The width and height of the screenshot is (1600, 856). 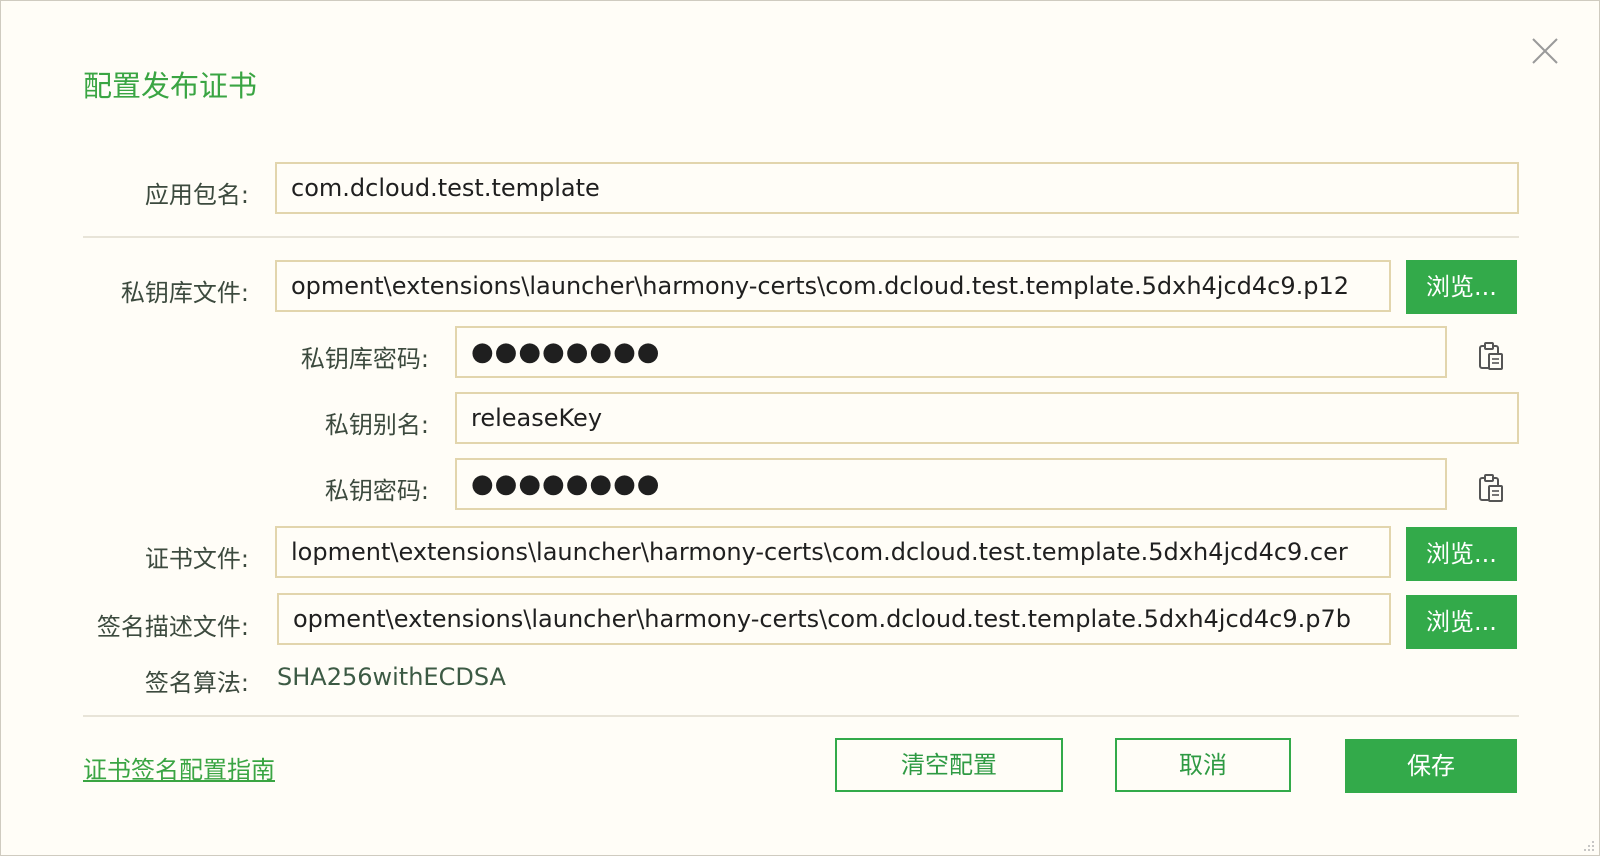 I want to click on package-name-input: com.dcloud.test.template, so click(x=897, y=188).